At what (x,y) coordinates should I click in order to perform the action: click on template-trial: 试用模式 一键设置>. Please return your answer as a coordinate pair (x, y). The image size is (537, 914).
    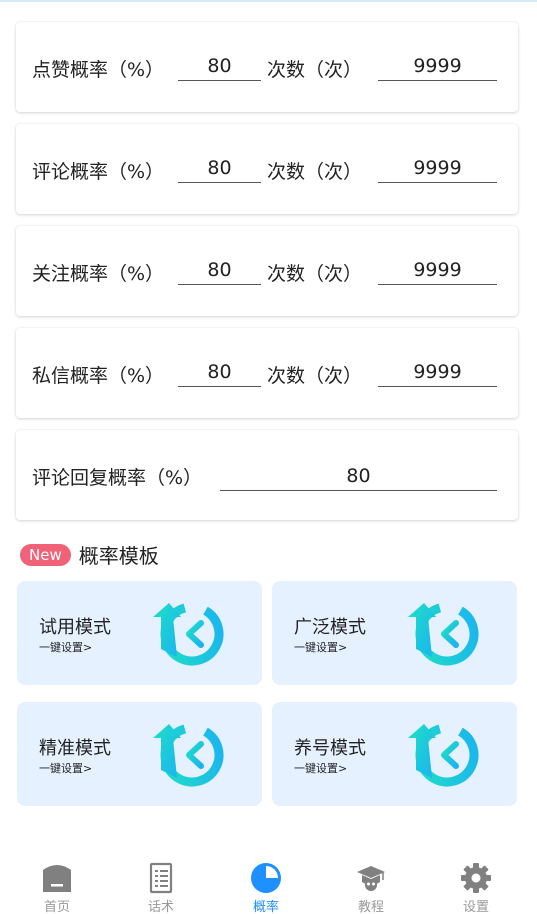
    Looking at the image, I should click on (139, 633).